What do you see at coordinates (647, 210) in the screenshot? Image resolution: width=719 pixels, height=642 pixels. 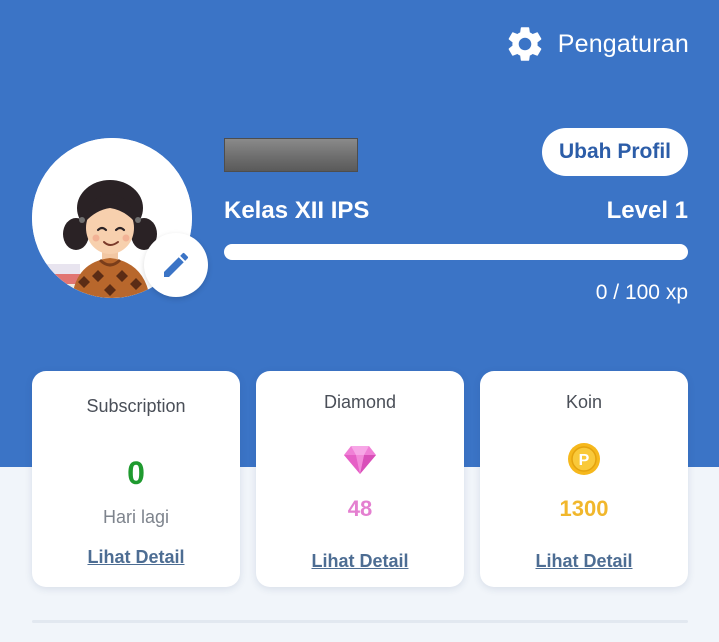 I see `level-label: Level 1` at bounding box center [647, 210].